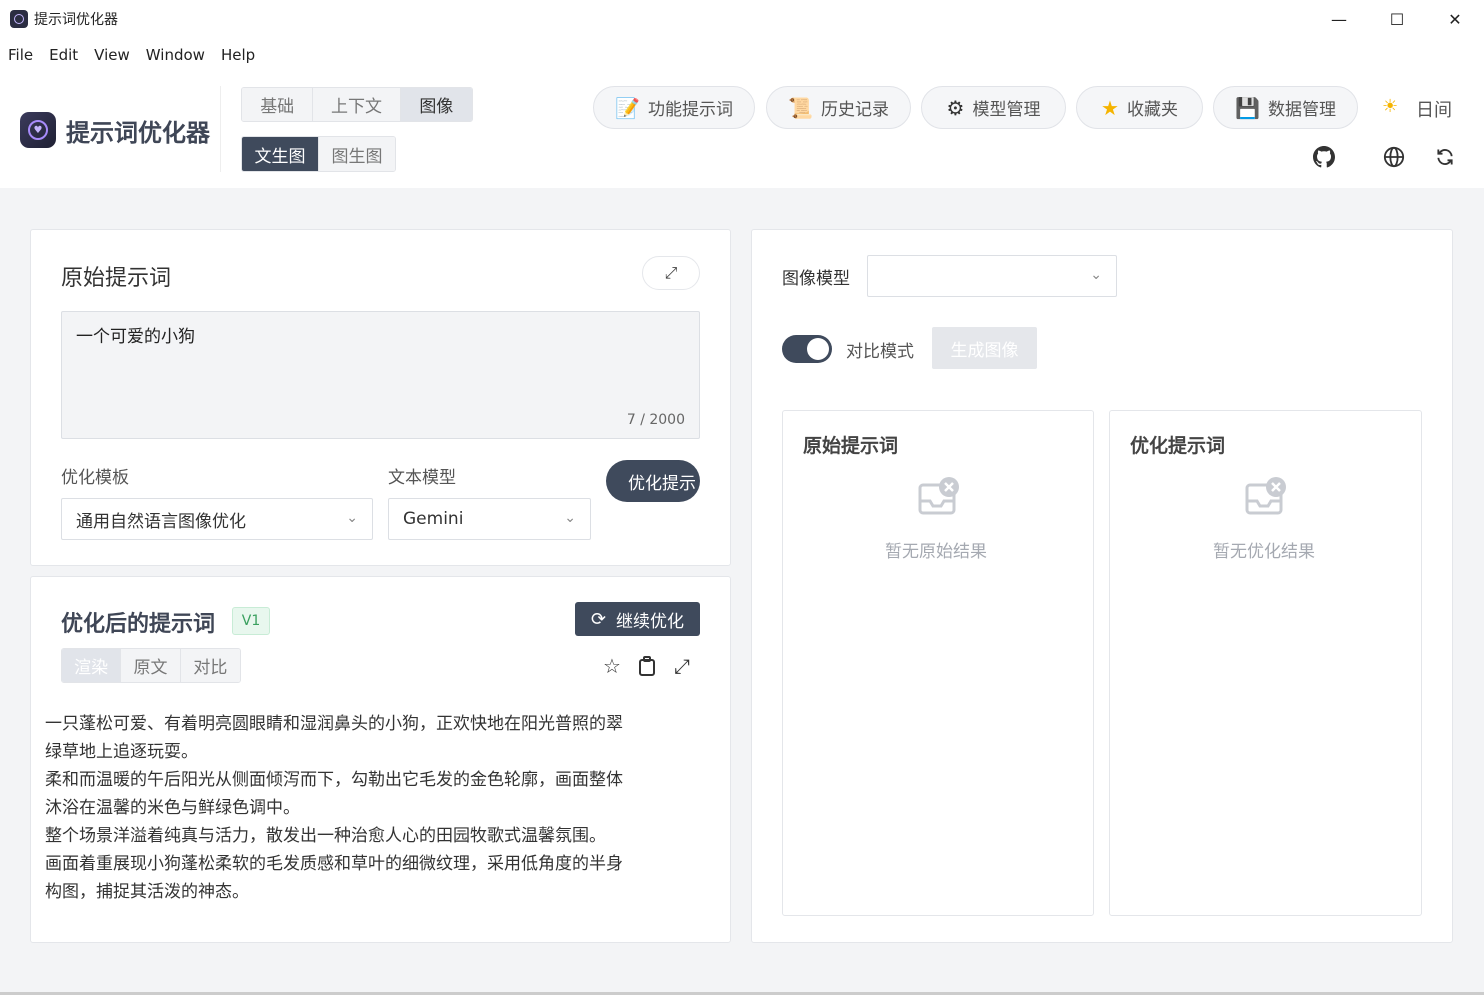  I want to click on tab-text-to-image: 文生图, so click(280, 154).